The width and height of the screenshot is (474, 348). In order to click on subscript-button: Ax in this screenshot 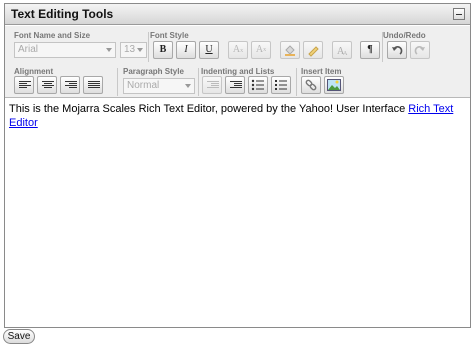, I will do `click(238, 50)`.